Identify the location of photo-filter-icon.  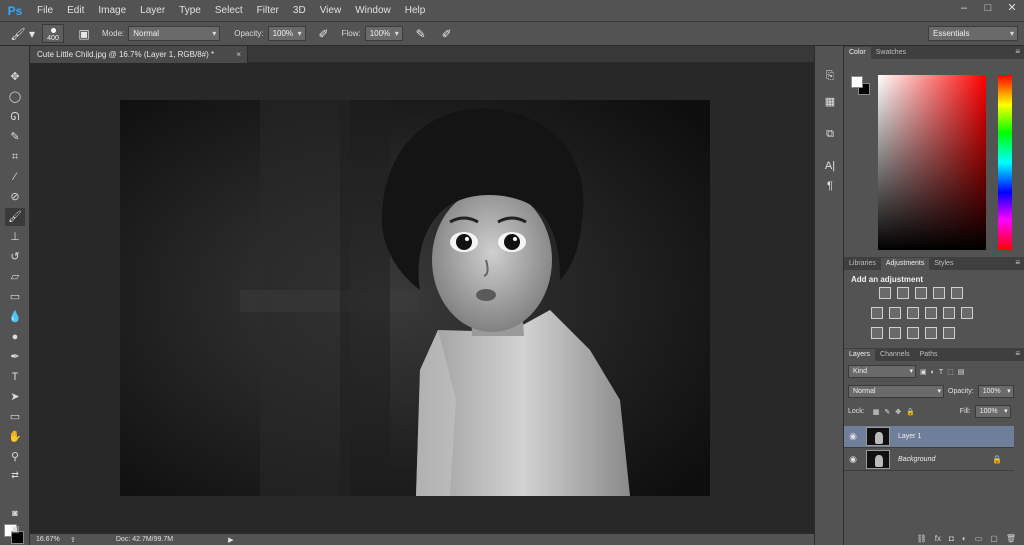
(931, 313).